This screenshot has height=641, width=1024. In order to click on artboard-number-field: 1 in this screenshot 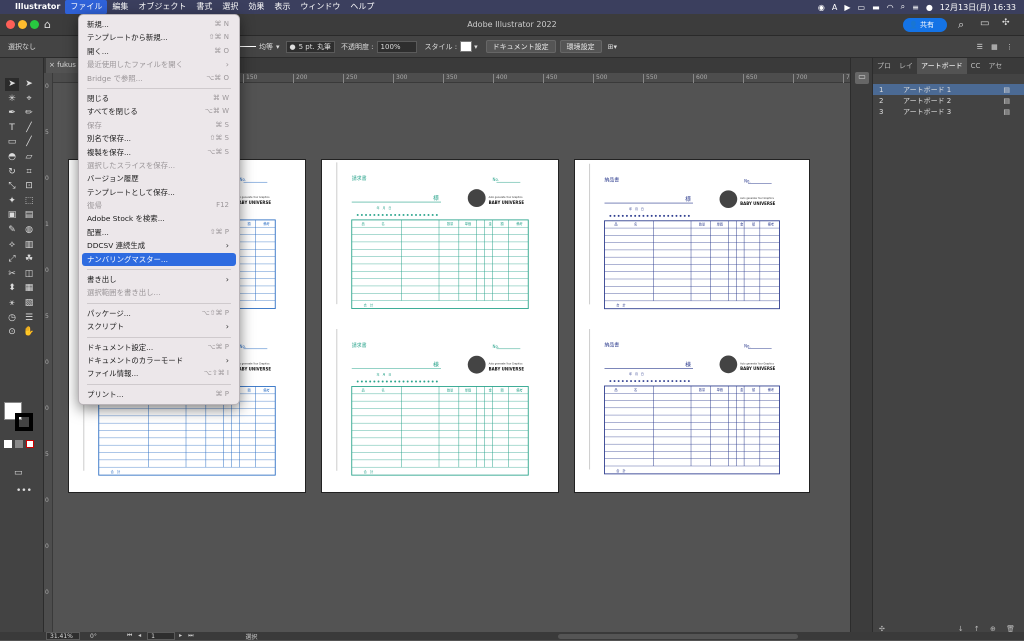, I will do `click(161, 636)`.